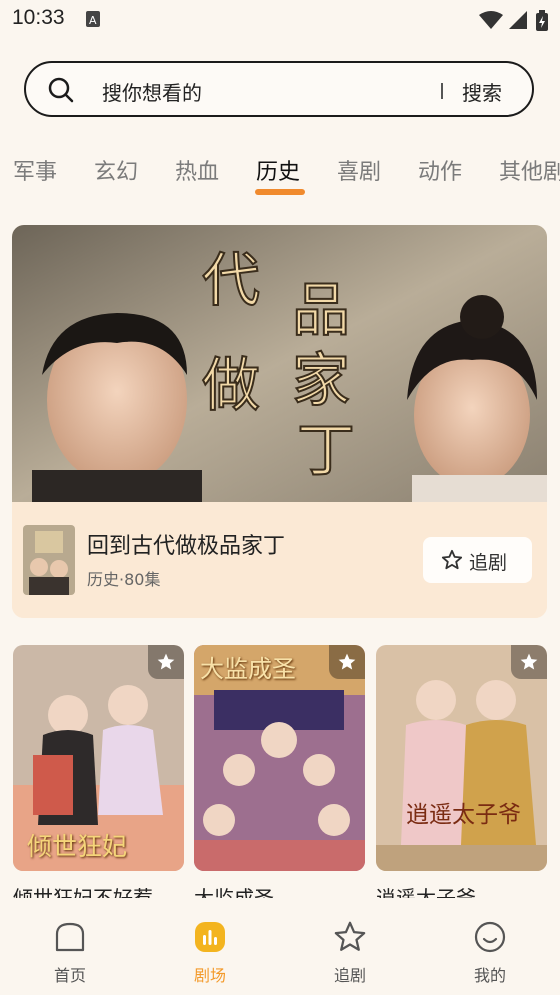 The width and height of the screenshot is (560, 995). I want to click on profile-icon, so click(490, 937).